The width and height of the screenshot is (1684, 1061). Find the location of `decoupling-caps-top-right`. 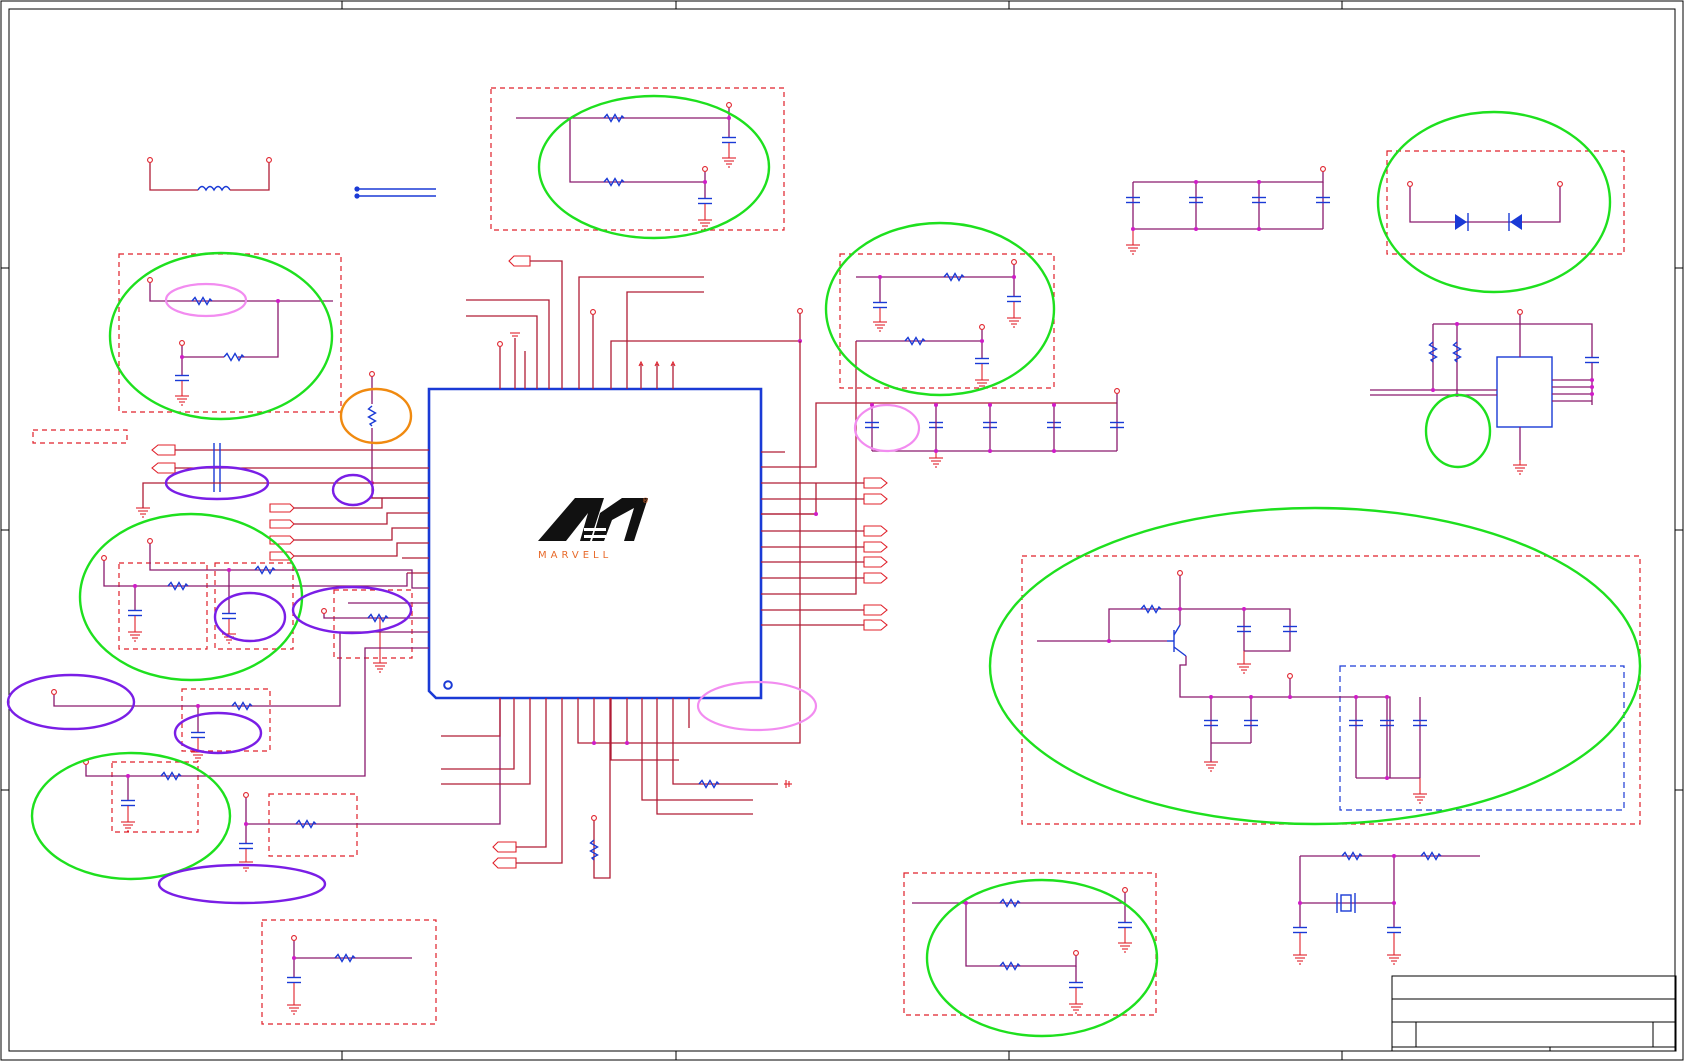

decoupling-caps-top-right is located at coordinates (1228, 210).